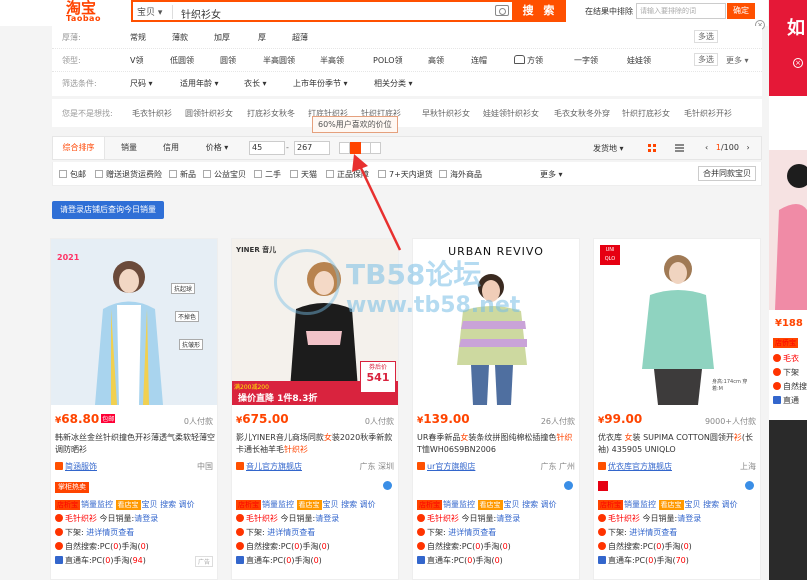 This screenshot has width=807, height=580. Describe the element at coordinates (129, 148) in the screenshot. I see `tab-sales: 销量` at that location.